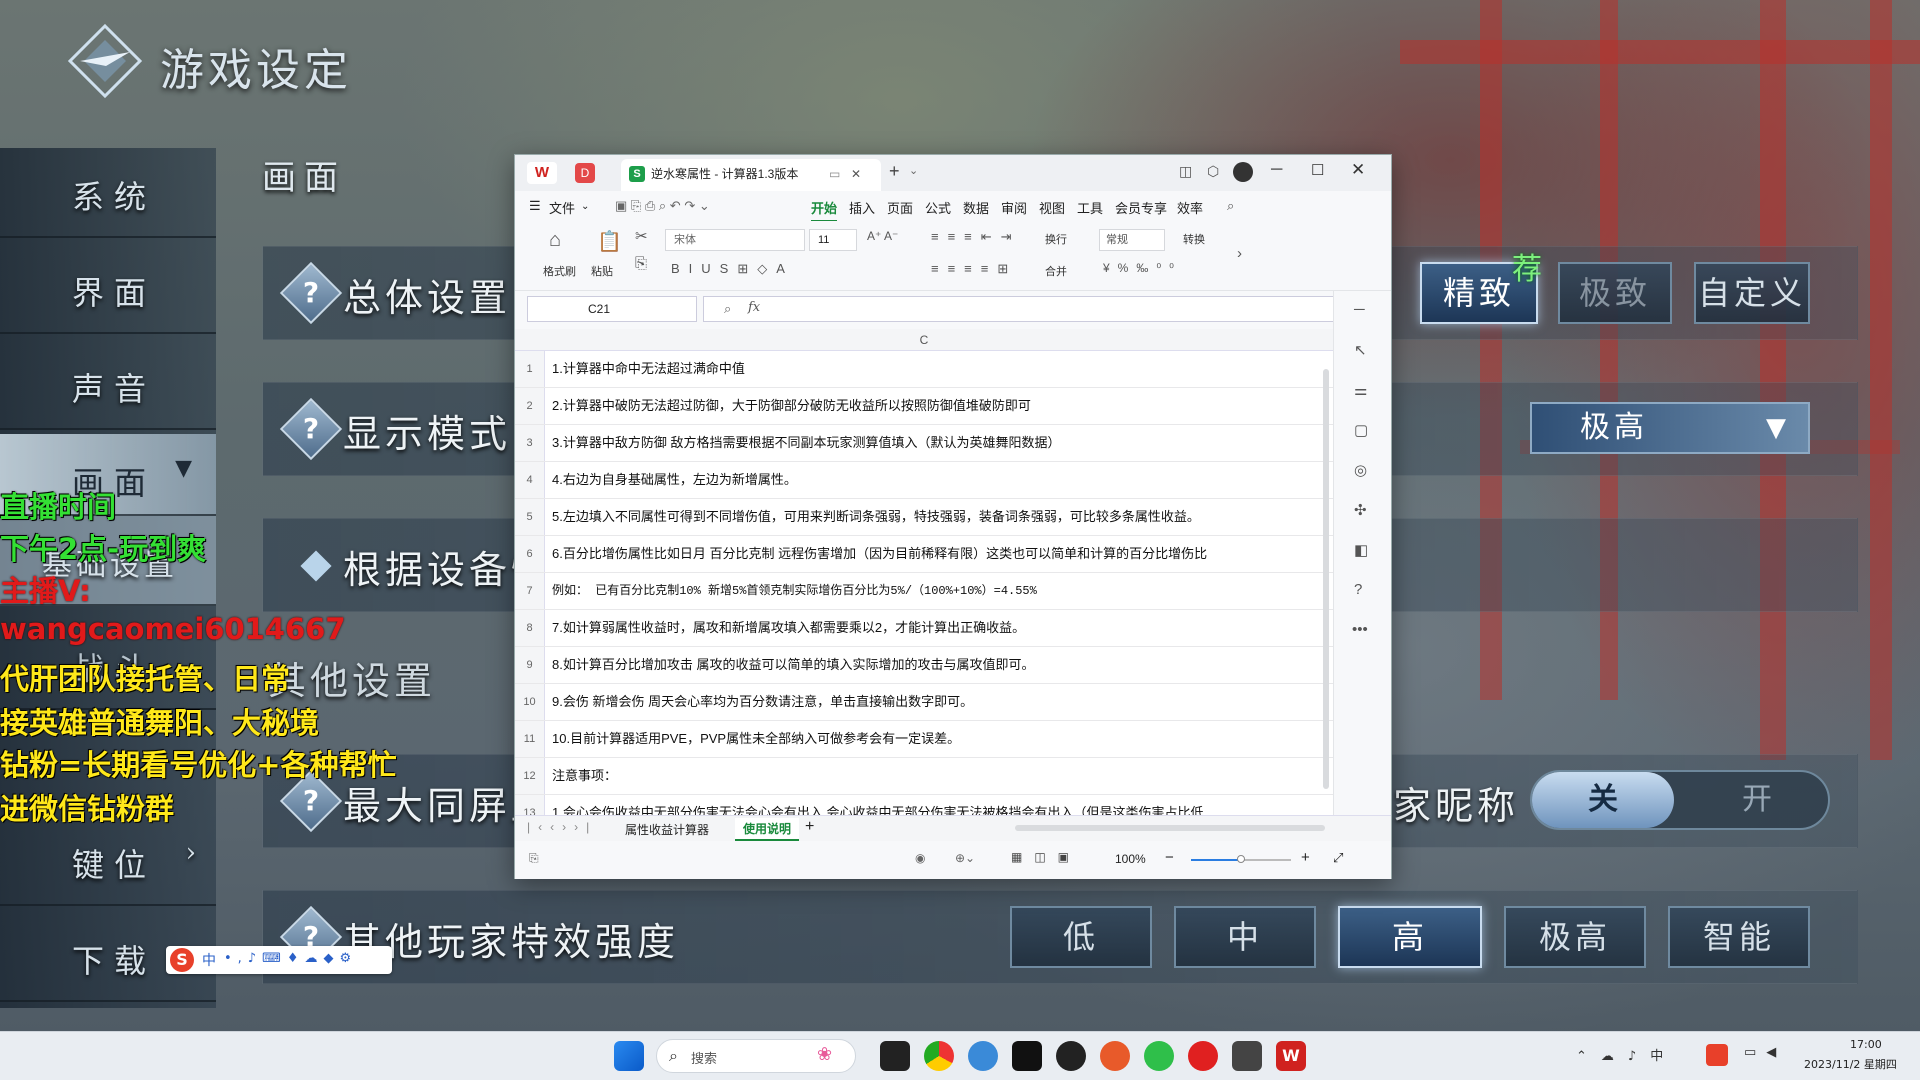 The image size is (1920, 1080). I want to click on menu-data: 数据, so click(976, 207).